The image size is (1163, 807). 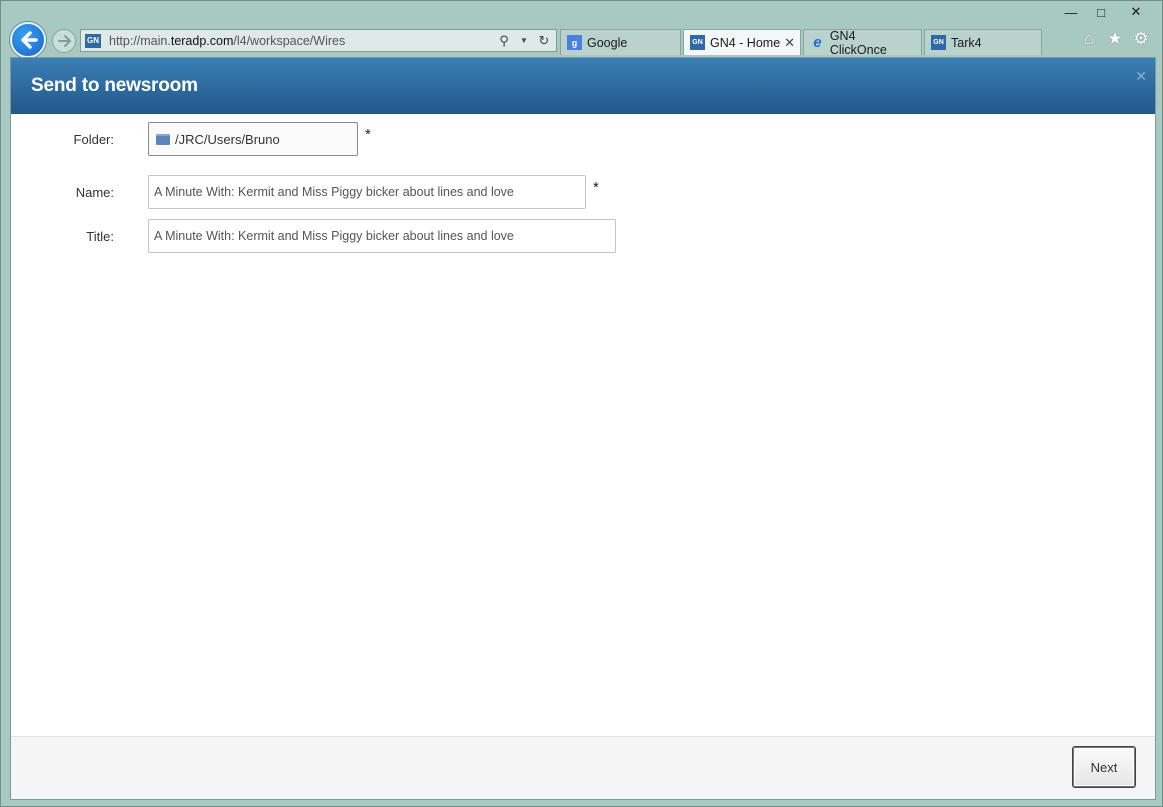 What do you see at coordinates (544, 41) in the screenshot?
I see `refresh-icon: ↻` at bounding box center [544, 41].